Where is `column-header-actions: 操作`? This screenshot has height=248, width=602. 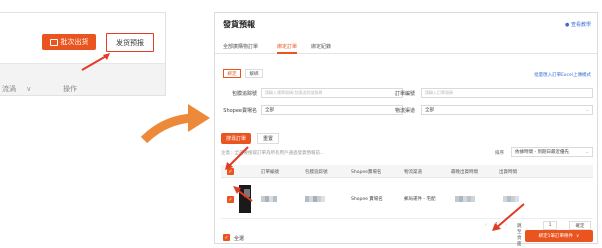 column-header-actions: 操作 is located at coordinates (70, 89).